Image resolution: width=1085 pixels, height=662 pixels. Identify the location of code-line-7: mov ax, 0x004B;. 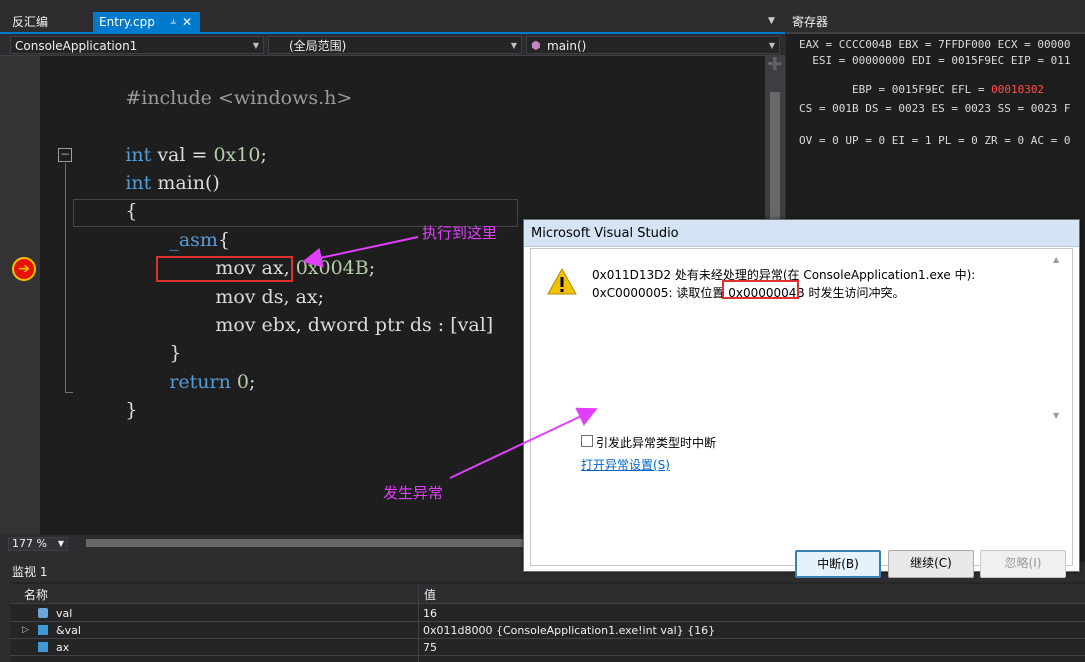
(295, 268).